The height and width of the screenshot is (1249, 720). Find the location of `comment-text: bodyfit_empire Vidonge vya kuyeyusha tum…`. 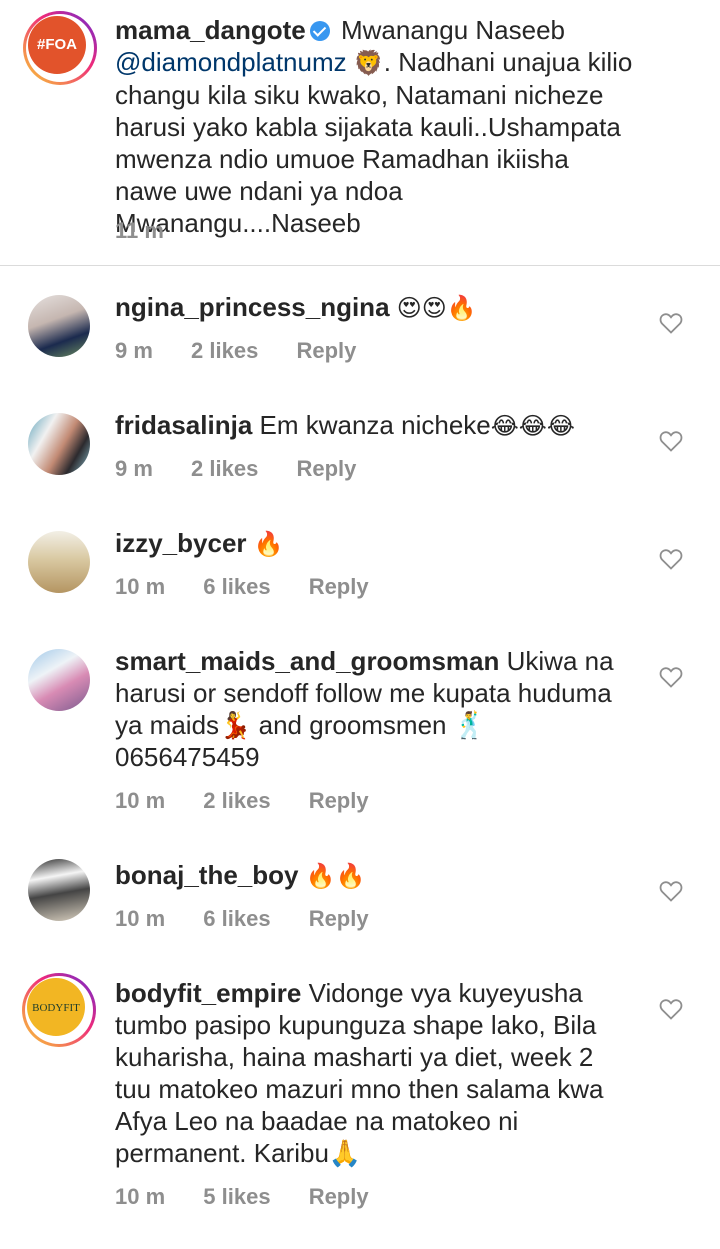

comment-text: bodyfit_empire Vidonge vya kuyeyusha tum… is located at coordinates (375, 1073).